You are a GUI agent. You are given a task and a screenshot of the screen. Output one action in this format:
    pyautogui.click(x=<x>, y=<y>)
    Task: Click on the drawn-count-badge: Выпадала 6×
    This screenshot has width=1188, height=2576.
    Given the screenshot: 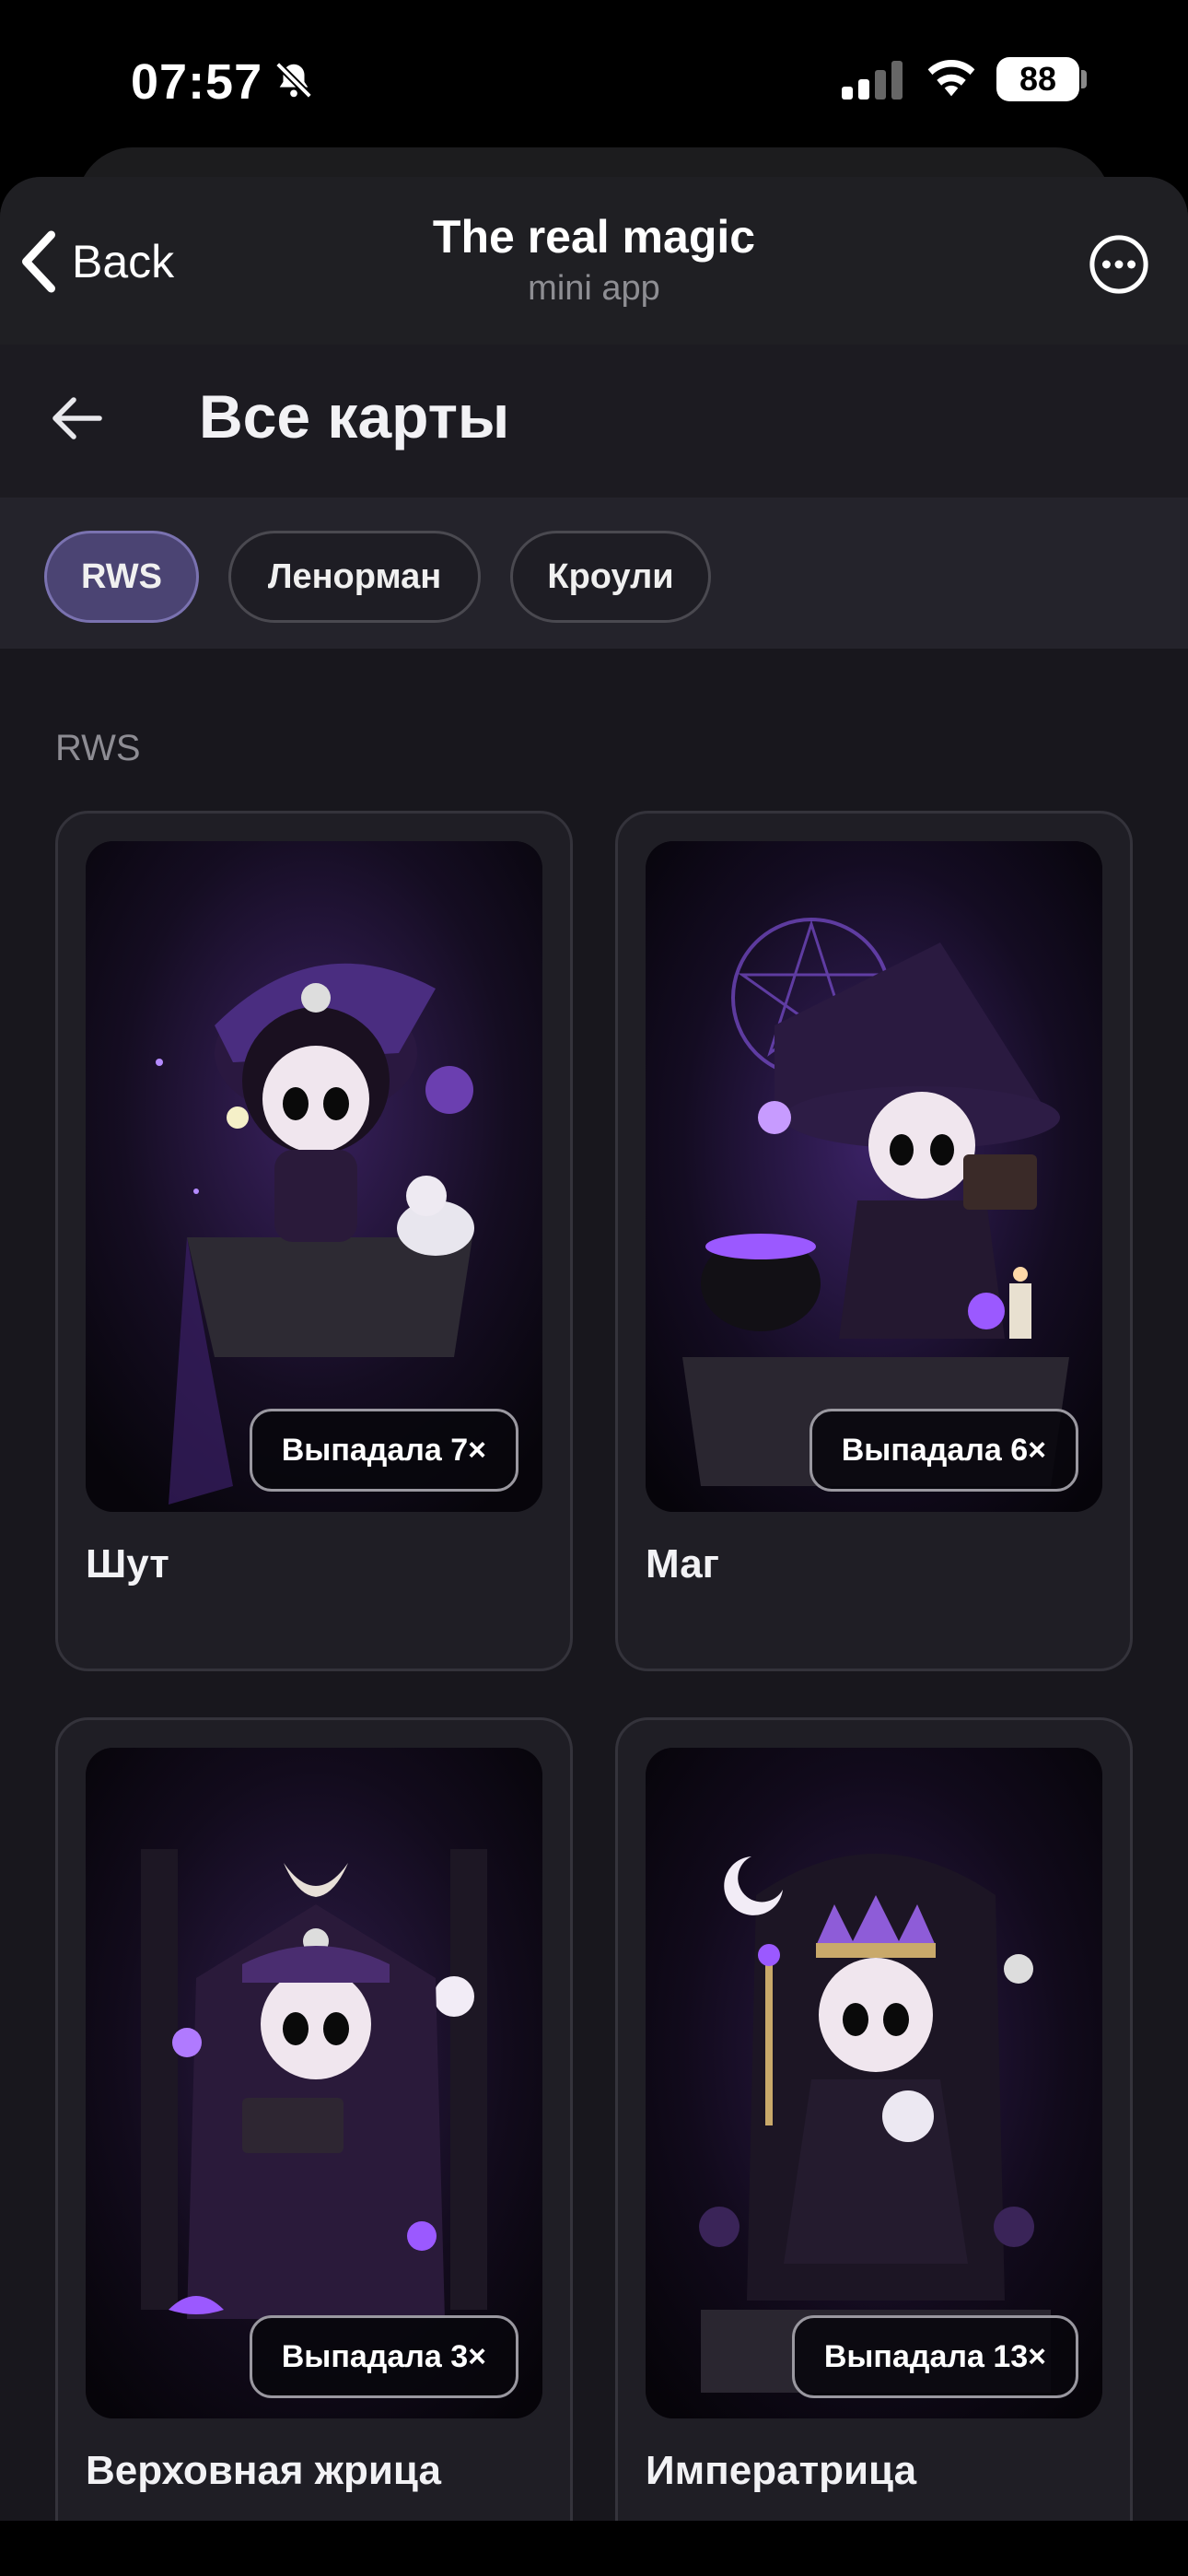 What is the action you would take?
    pyautogui.click(x=943, y=1450)
    